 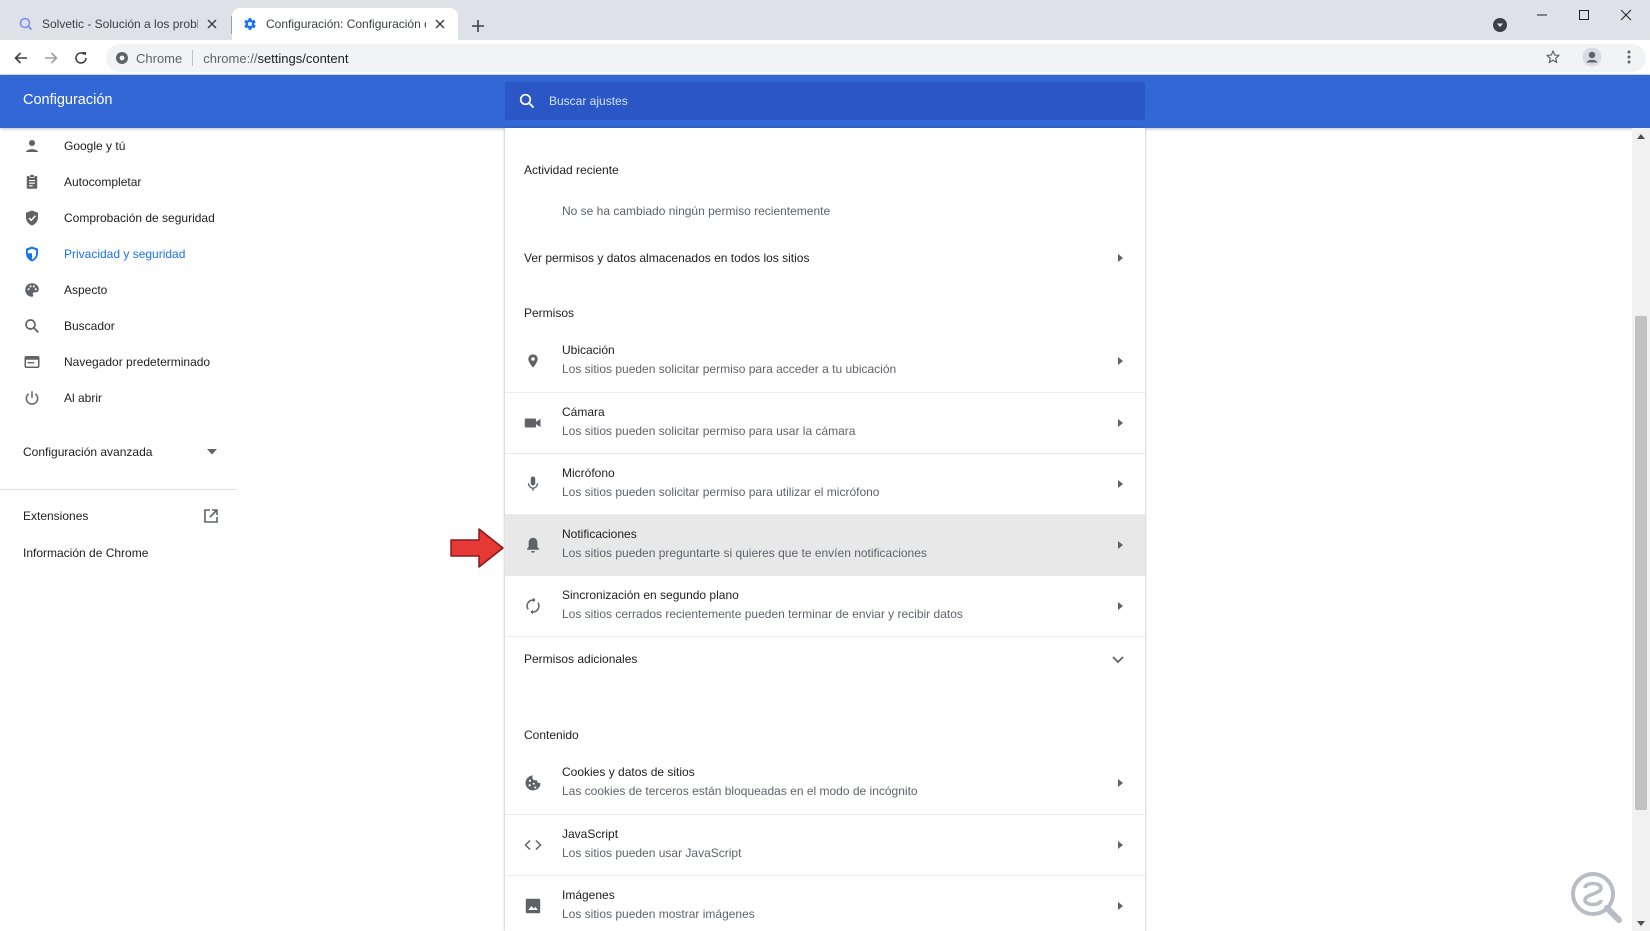 I want to click on forward-arrow-icon, so click(x=51, y=58).